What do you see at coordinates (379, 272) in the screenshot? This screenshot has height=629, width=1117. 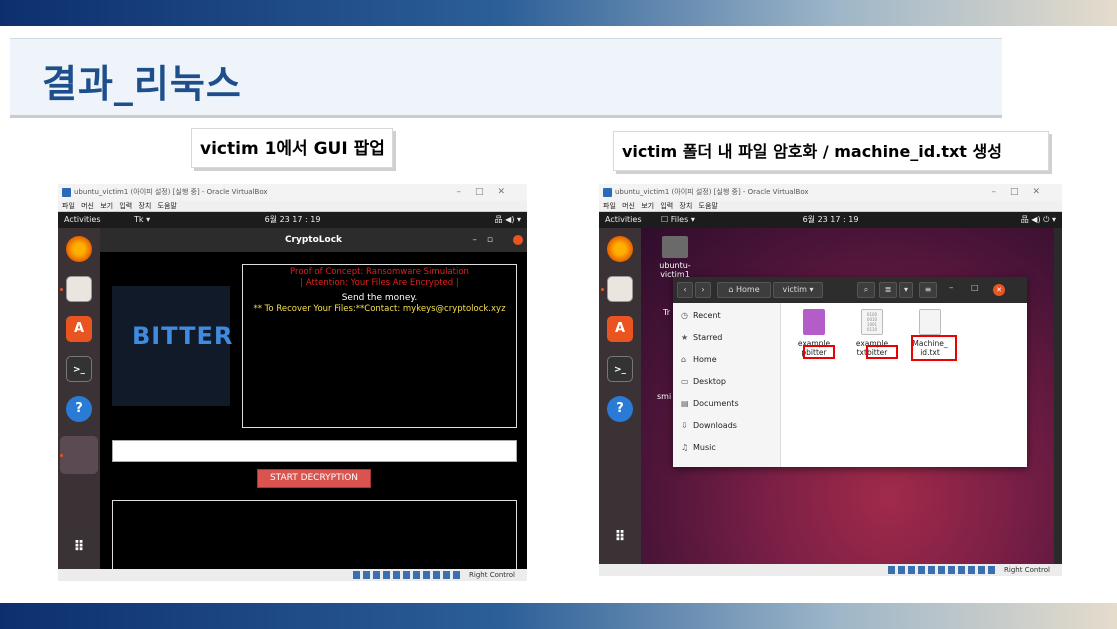 I see `ransom-line-1: Proof of Concept: Ransomware Simulation` at bounding box center [379, 272].